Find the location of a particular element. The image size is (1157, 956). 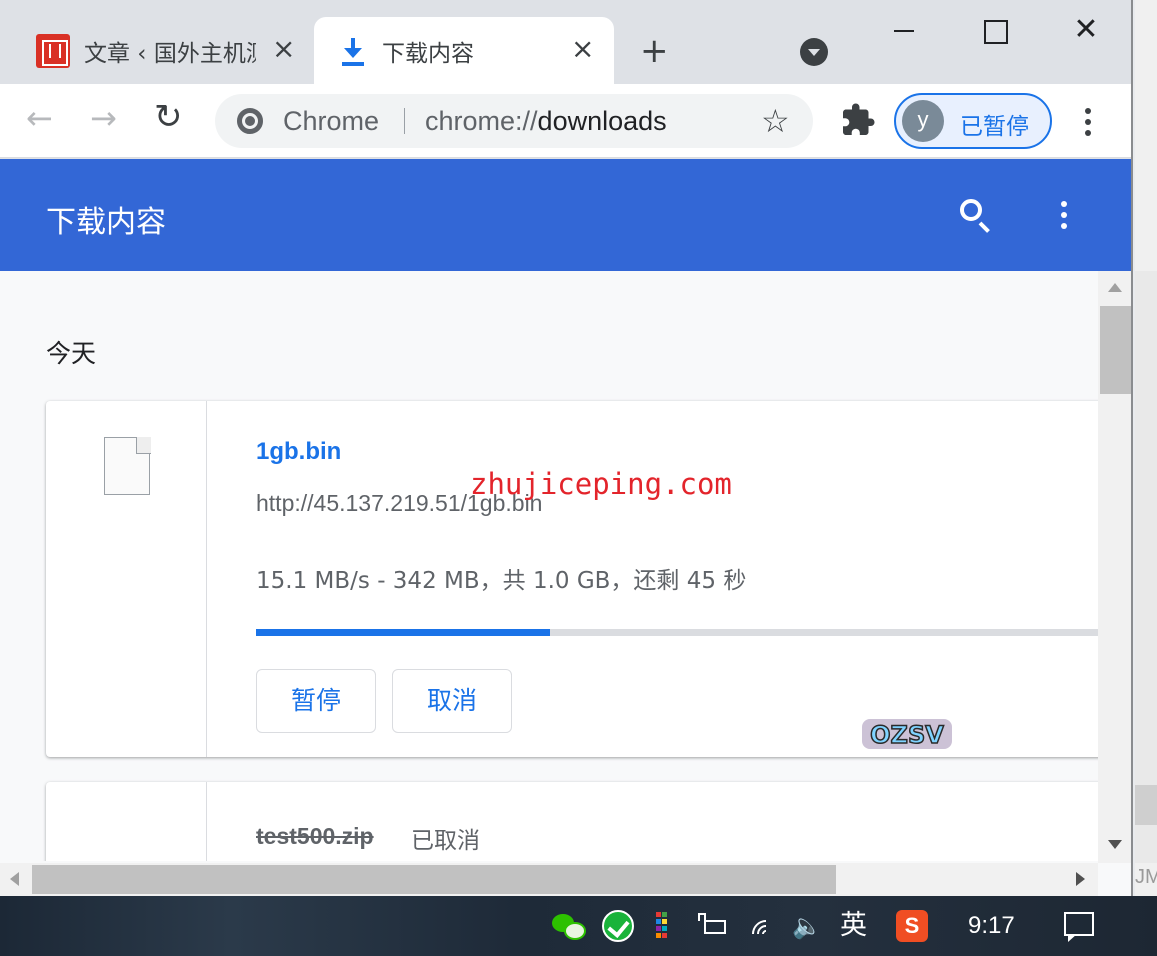

bookmark-star-icon: ☆ is located at coordinates (775, 121).